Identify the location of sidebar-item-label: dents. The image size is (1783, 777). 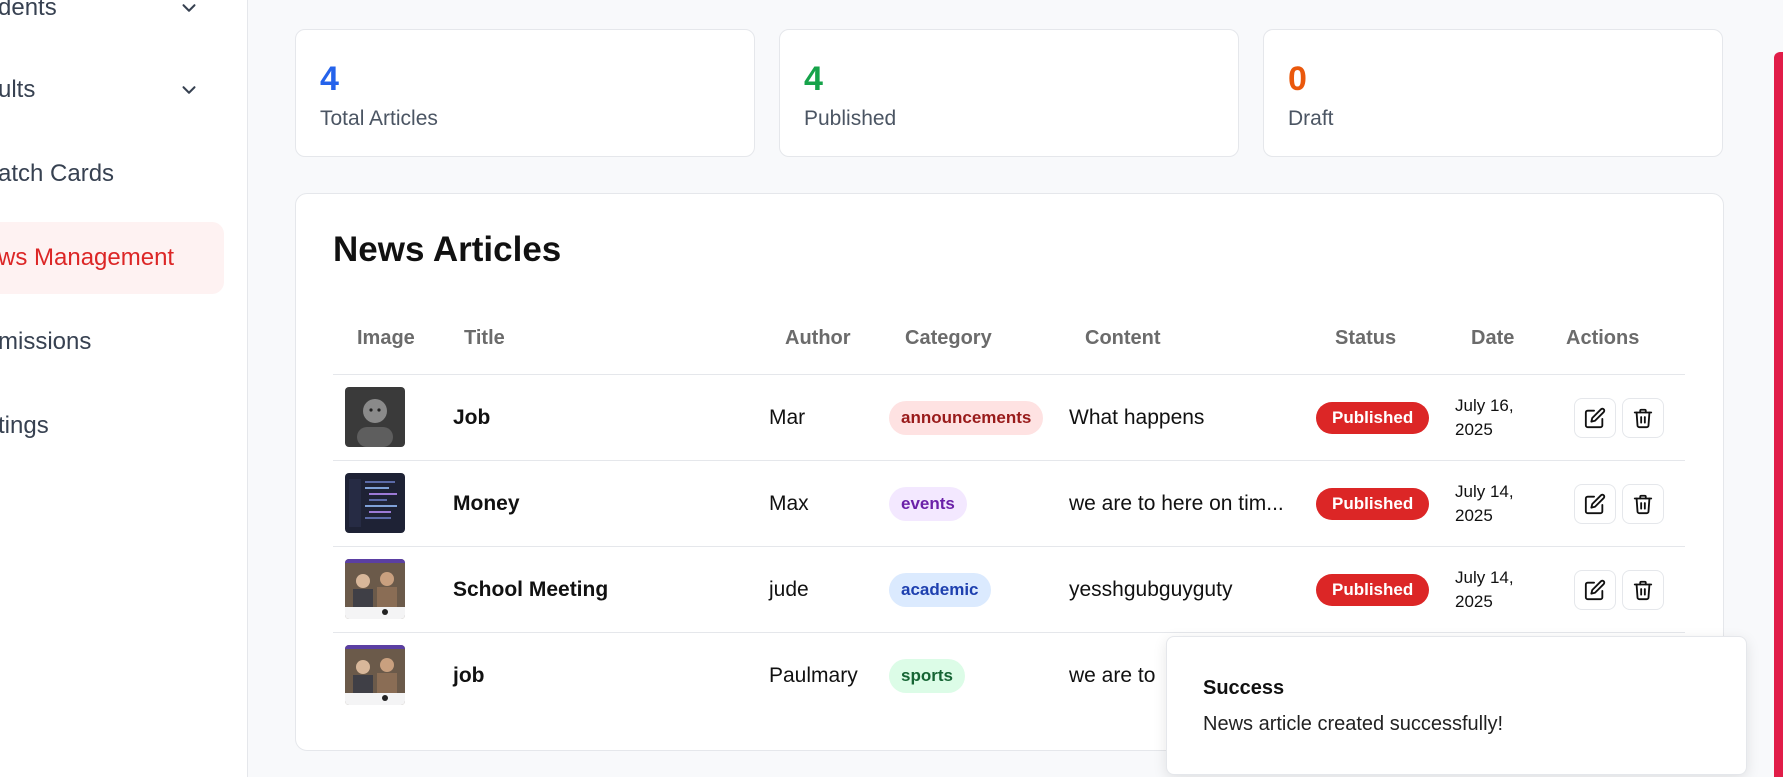
(28, 10).